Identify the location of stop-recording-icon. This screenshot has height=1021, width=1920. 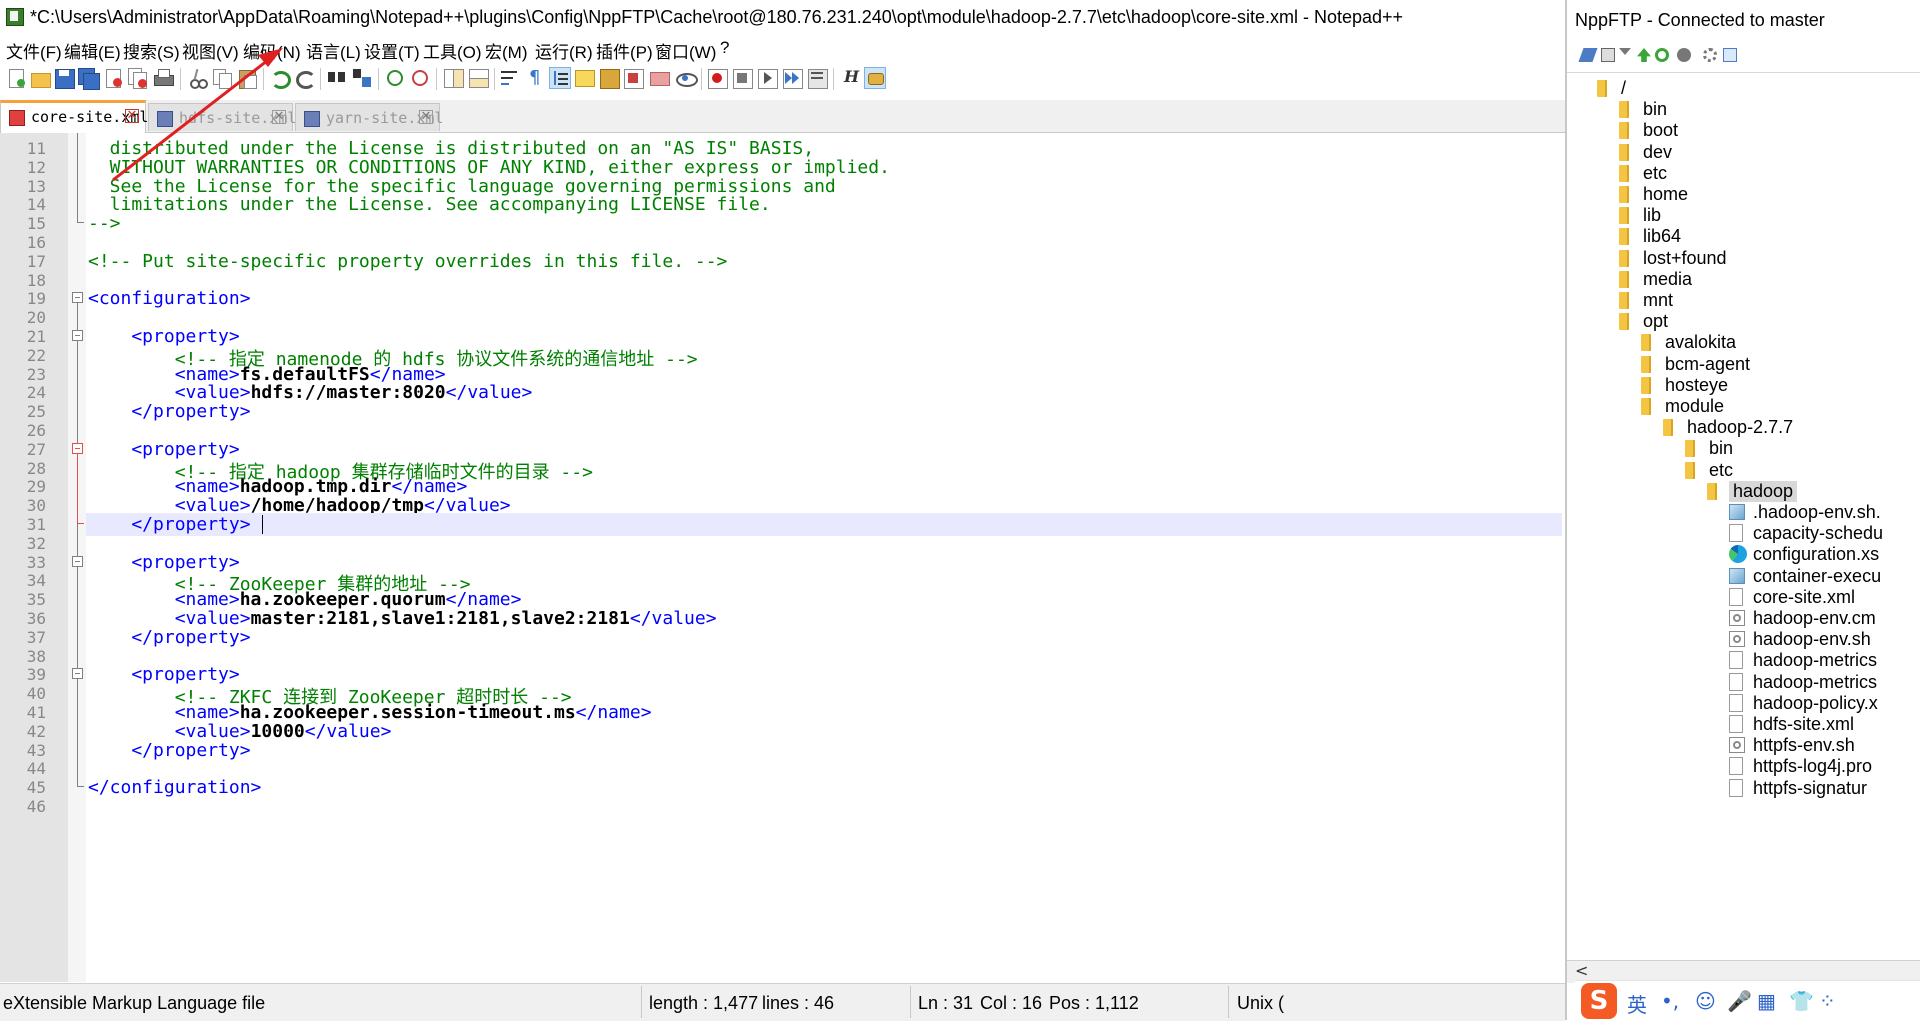
(742, 78).